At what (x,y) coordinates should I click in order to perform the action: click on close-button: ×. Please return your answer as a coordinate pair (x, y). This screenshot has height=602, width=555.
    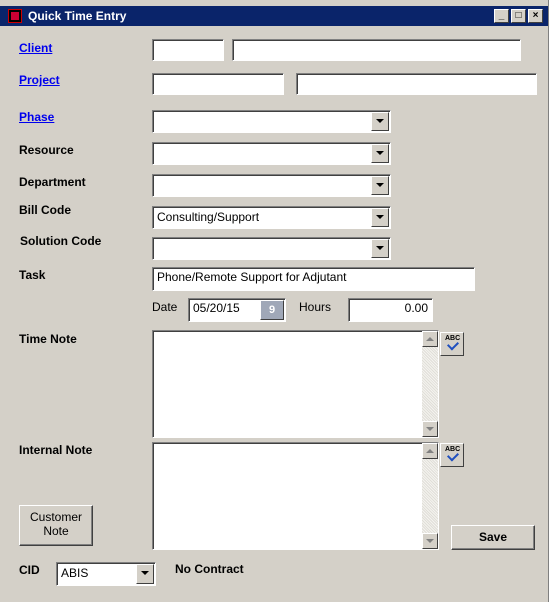
    Looking at the image, I should click on (535, 16).